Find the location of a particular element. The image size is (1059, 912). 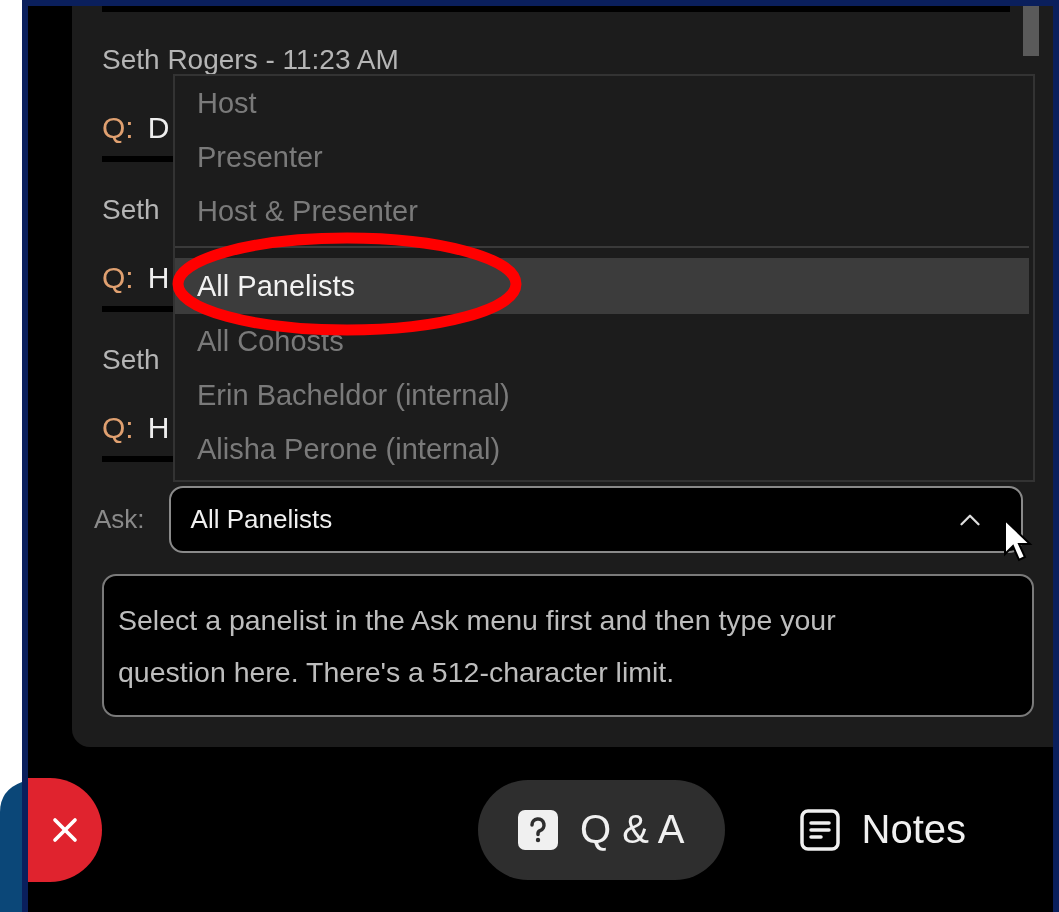

menu-item: All Panelists is located at coordinates (602, 286).